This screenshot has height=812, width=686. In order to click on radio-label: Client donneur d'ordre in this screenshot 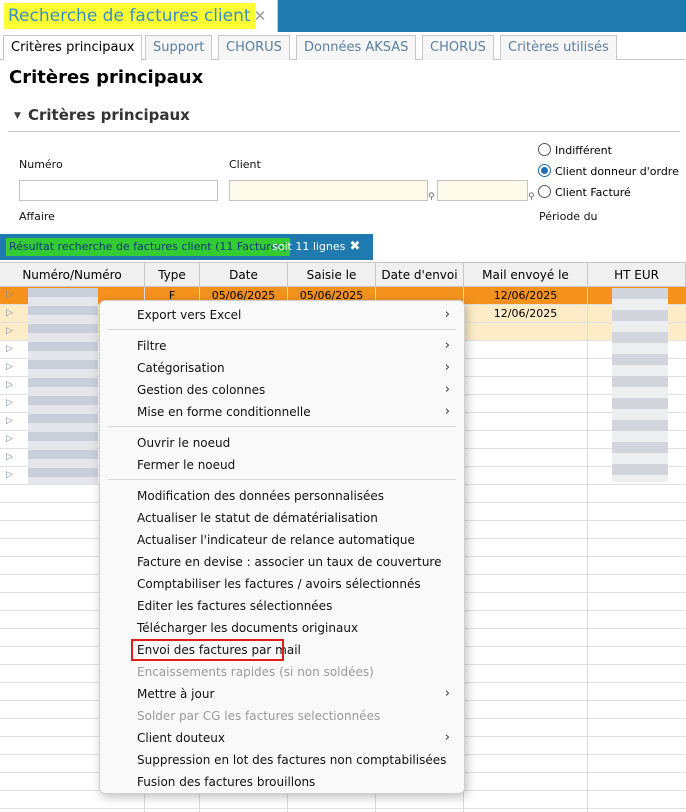, I will do `click(617, 171)`.